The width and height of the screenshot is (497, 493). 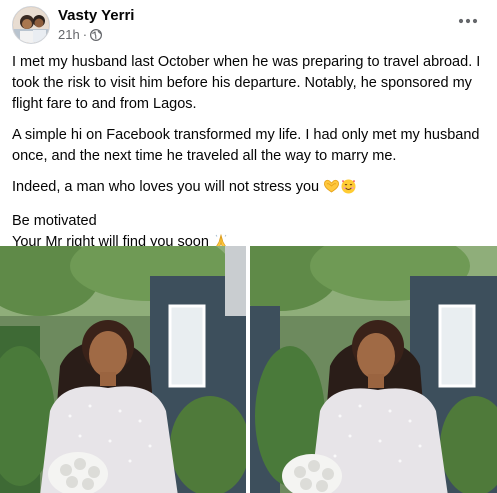 What do you see at coordinates (54, 221) in the screenshot?
I see `post-paragraph: Be motivated` at bounding box center [54, 221].